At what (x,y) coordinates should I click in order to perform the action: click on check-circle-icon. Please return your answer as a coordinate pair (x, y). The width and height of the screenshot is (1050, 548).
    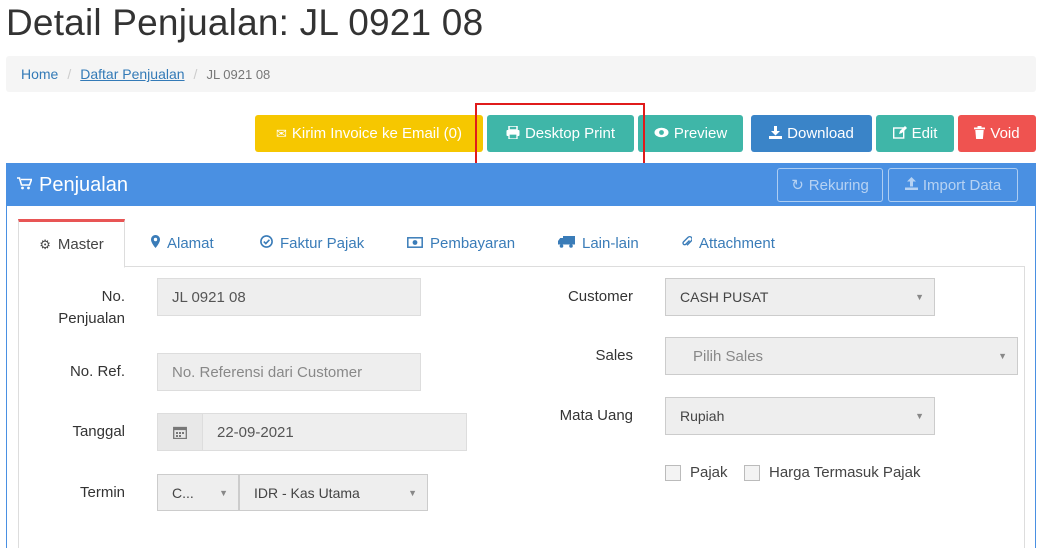
    Looking at the image, I should click on (266, 243).